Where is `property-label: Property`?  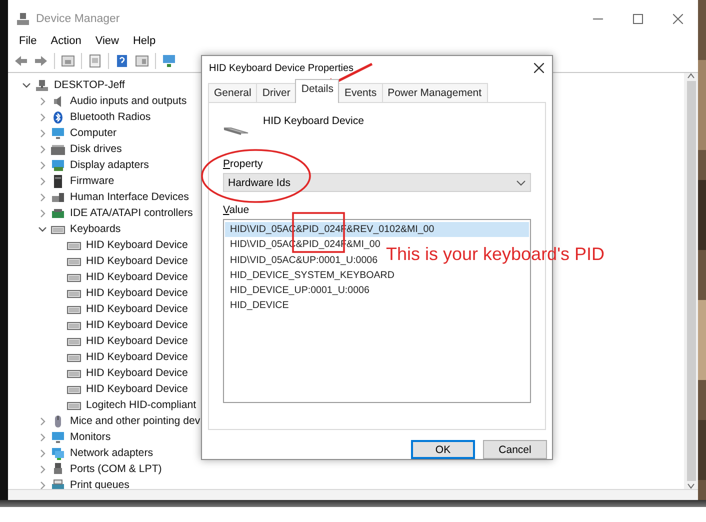 property-label: Property is located at coordinates (243, 164).